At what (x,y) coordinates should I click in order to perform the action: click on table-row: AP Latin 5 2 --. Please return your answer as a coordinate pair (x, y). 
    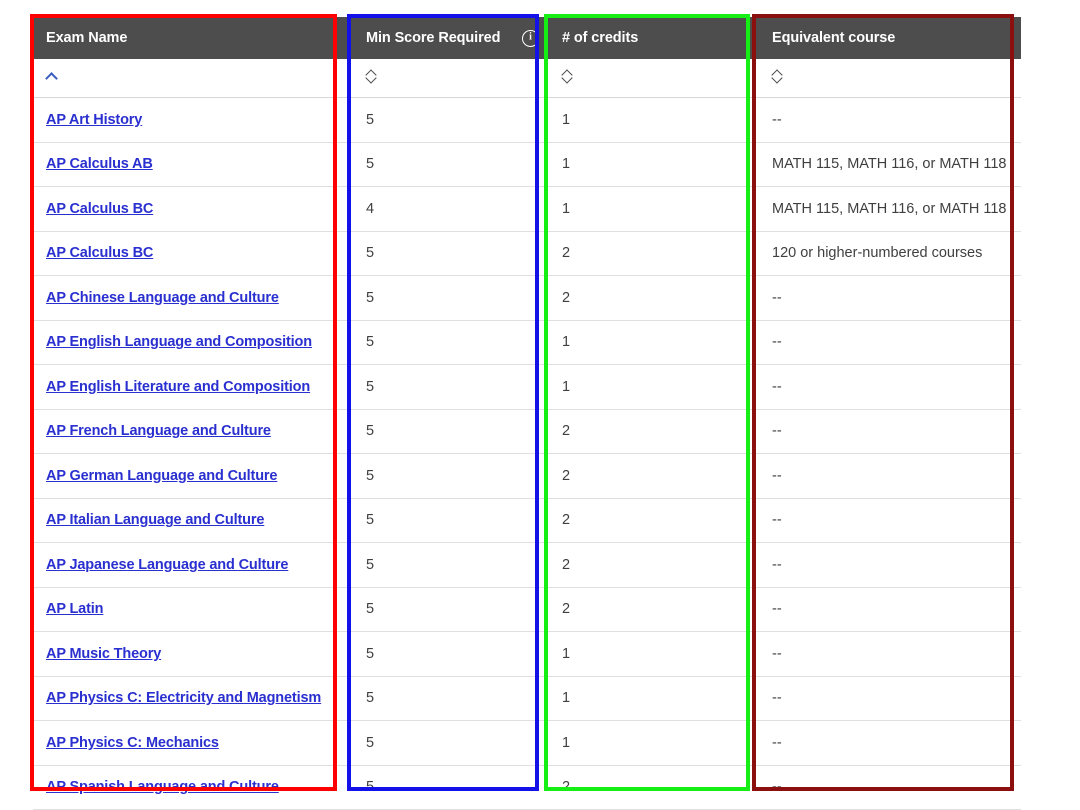
    Looking at the image, I should click on (527, 609).